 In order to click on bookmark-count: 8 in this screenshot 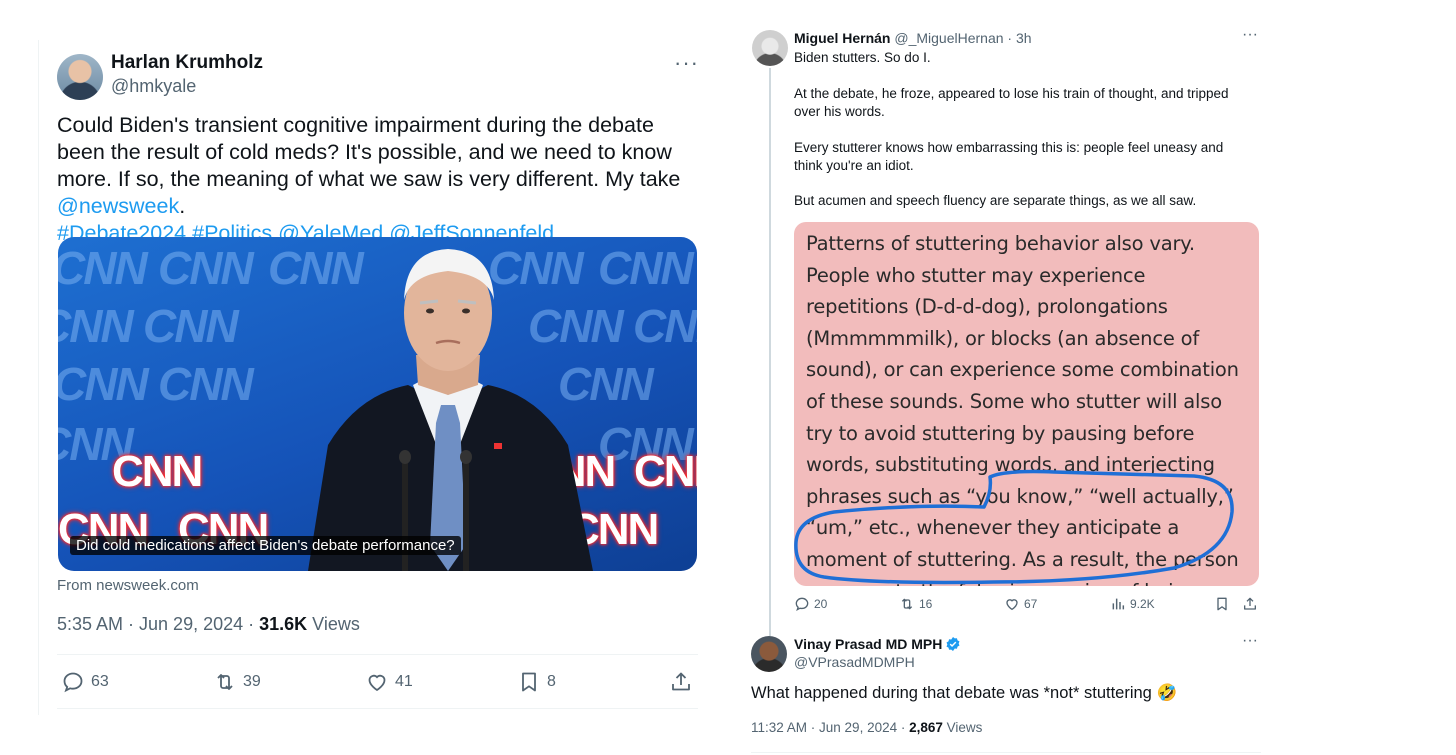, I will do `click(551, 681)`.